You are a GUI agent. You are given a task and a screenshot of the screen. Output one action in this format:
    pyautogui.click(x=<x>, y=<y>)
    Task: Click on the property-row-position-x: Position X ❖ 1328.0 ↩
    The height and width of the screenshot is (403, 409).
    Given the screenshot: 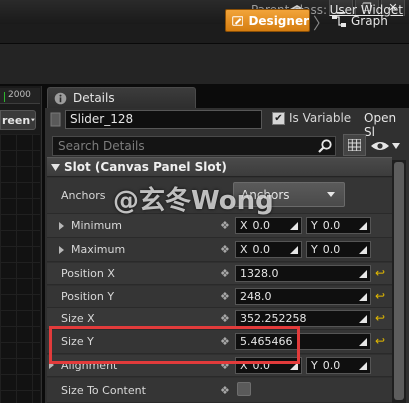 What is the action you would take?
    pyautogui.click(x=219, y=274)
    